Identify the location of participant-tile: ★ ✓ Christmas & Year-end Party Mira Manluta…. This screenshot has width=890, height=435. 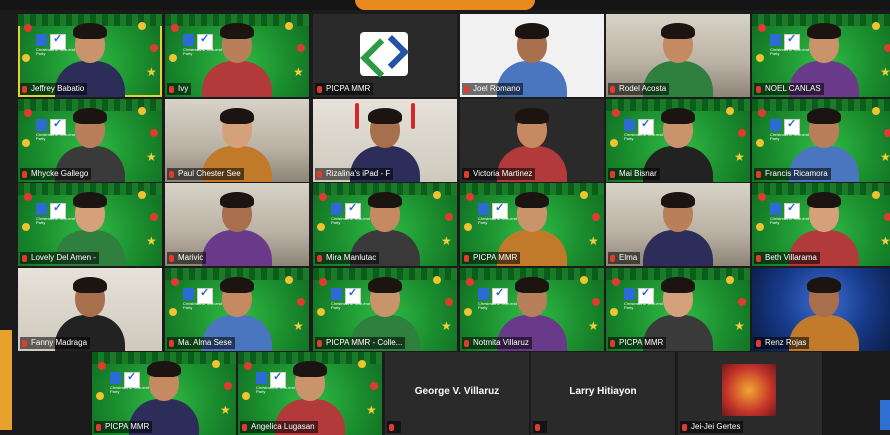
(385, 224).